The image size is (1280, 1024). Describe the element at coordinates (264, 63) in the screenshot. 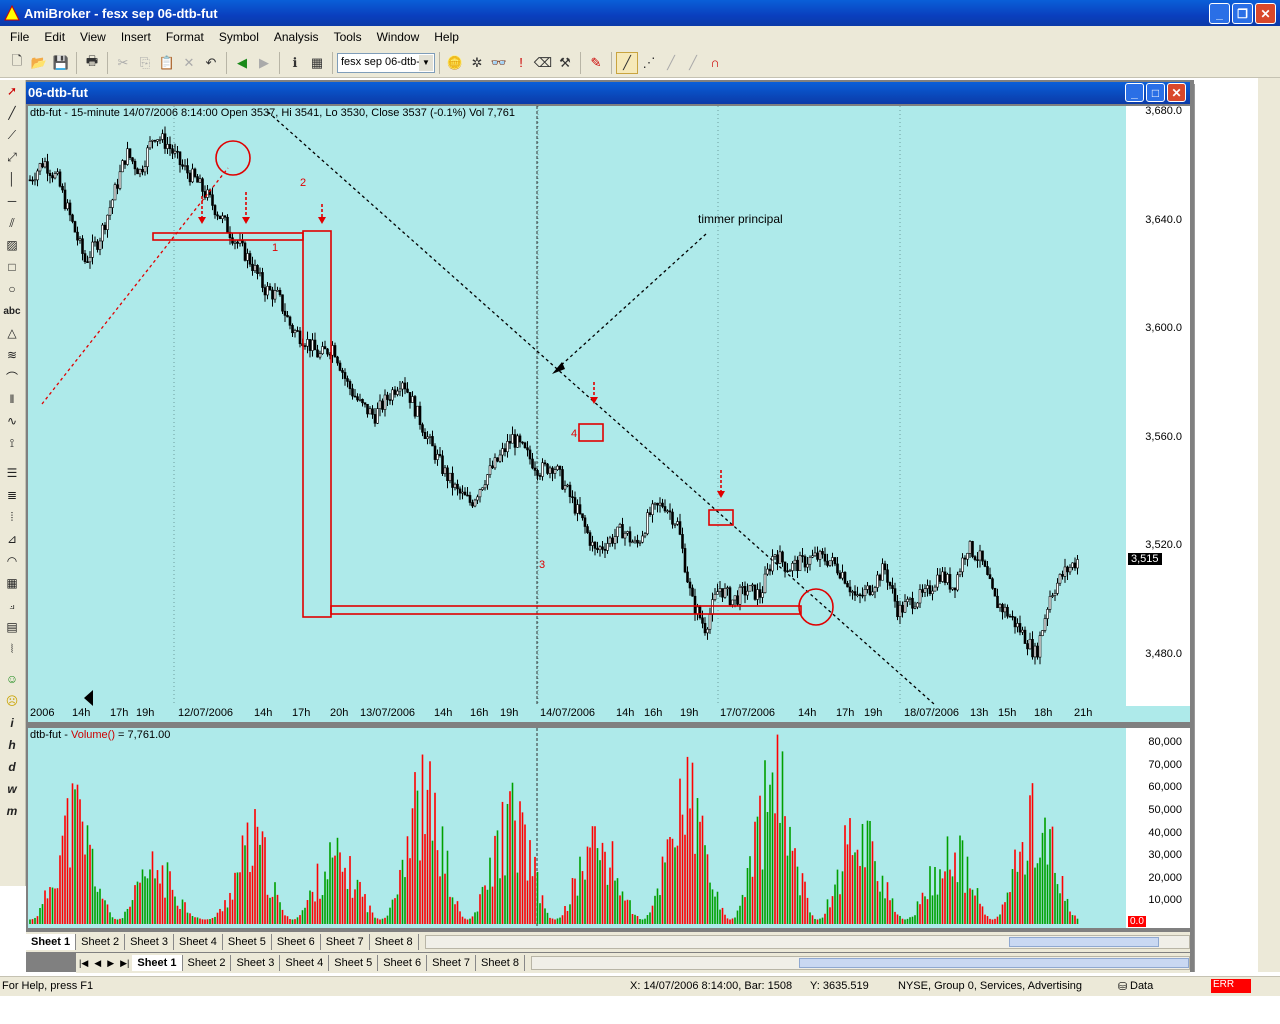

I see `forward-icon: ▶` at that location.